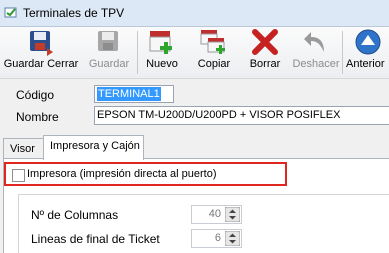 The width and height of the screenshot is (389, 253). What do you see at coordinates (194, 13) in the screenshot?
I see `title-bar: Terminales de TPV` at bounding box center [194, 13].